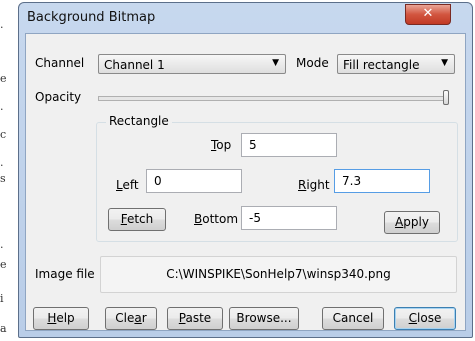 The image size is (475, 341). What do you see at coordinates (381, 65) in the screenshot?
I see `mode-value: Fill rectangle` at bounding box center [381, 65].